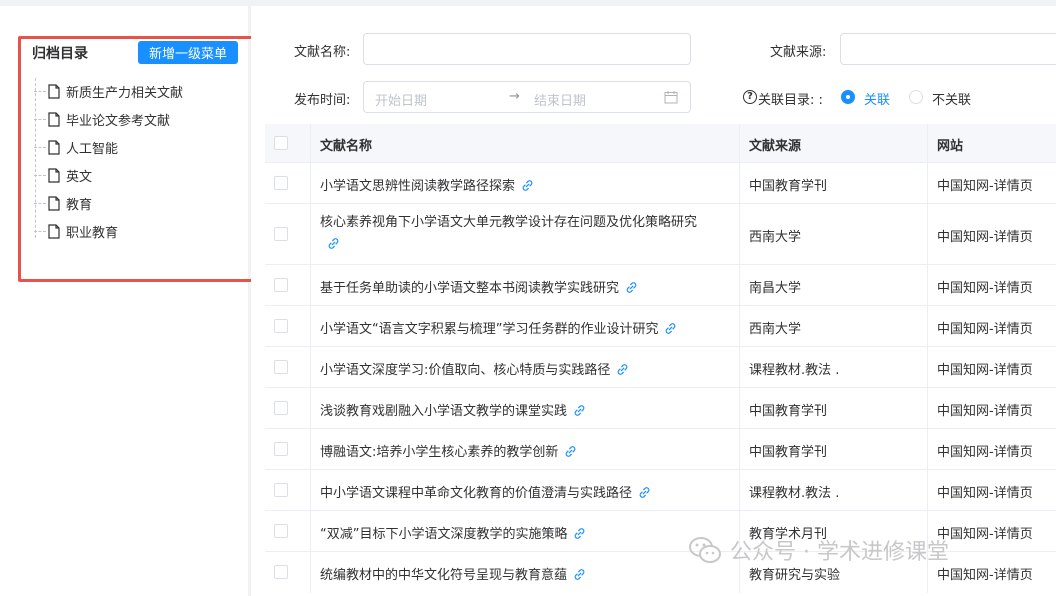 The width and height of the screenshot is (1056, 596). I want to click on doc-name-text: 小学语文深度学习:价值取向、核心特质与实践路径, so click(465, 370).